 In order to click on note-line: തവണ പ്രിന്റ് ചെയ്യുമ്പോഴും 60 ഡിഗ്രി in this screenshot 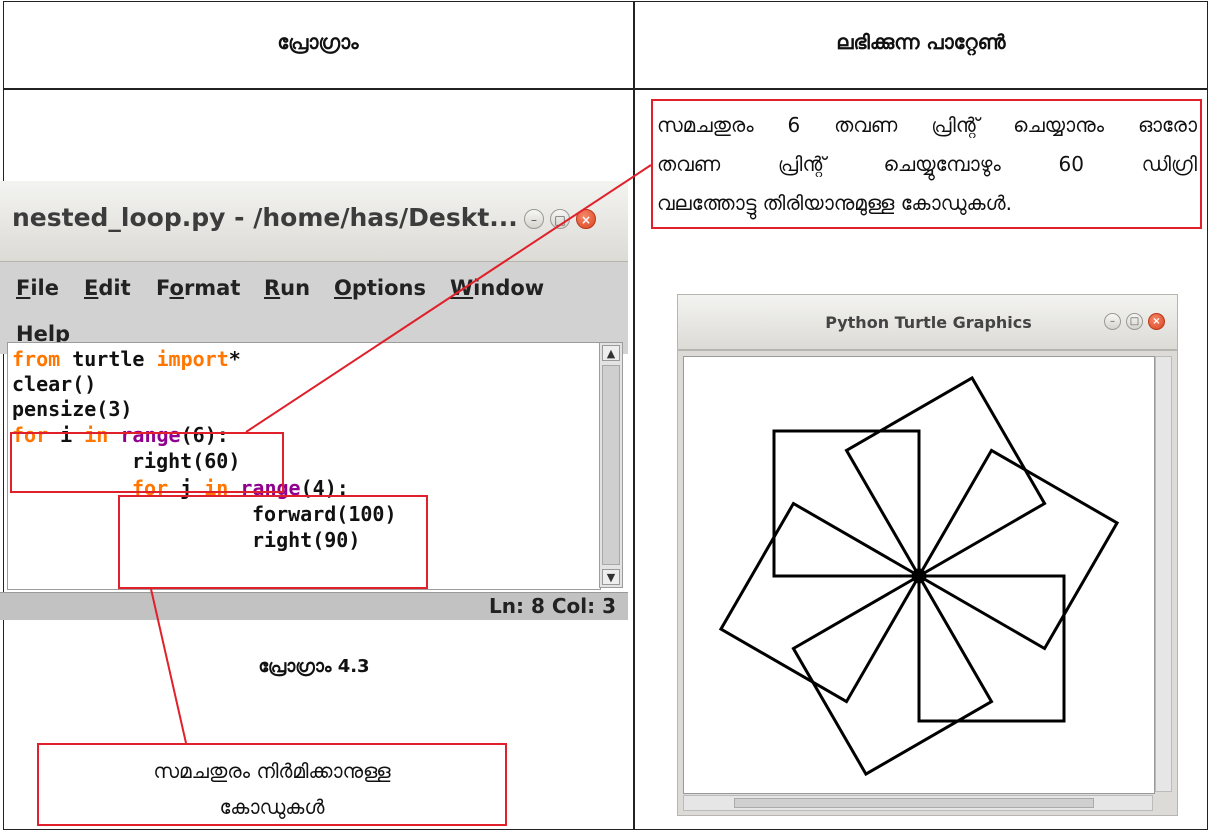, I will do `click(927, 164)`.